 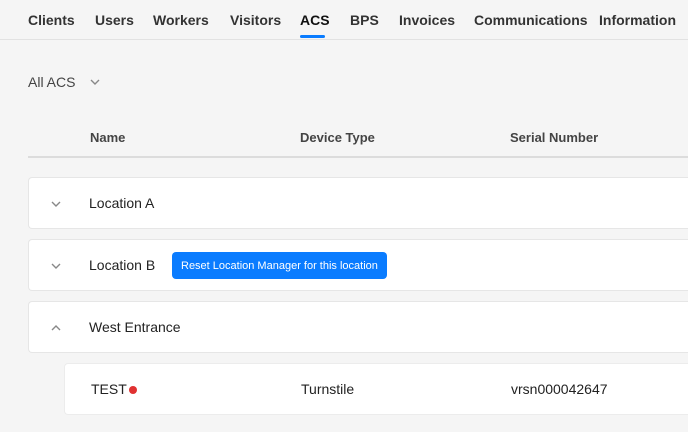 I want to click on table-header: Name Device Type Serial Number, so click(x=358, y=138).